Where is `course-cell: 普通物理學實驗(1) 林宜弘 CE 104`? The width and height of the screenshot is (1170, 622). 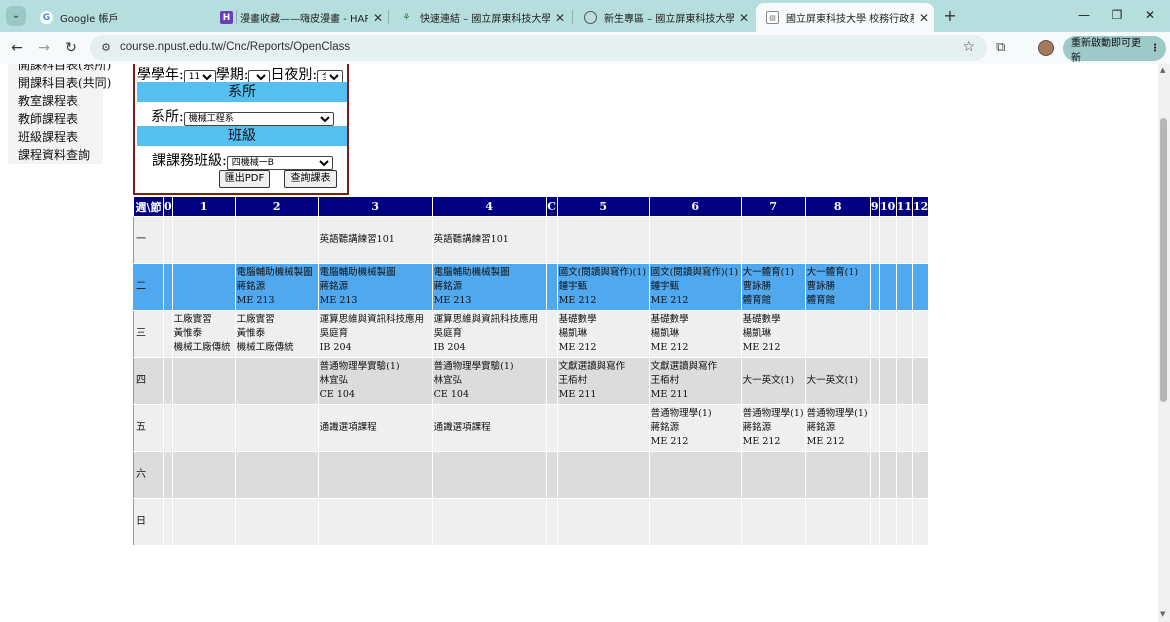
course-cell: 普通物理學實驗(1) 林宜弘 CE 104 is located at coordinates (489, 381).